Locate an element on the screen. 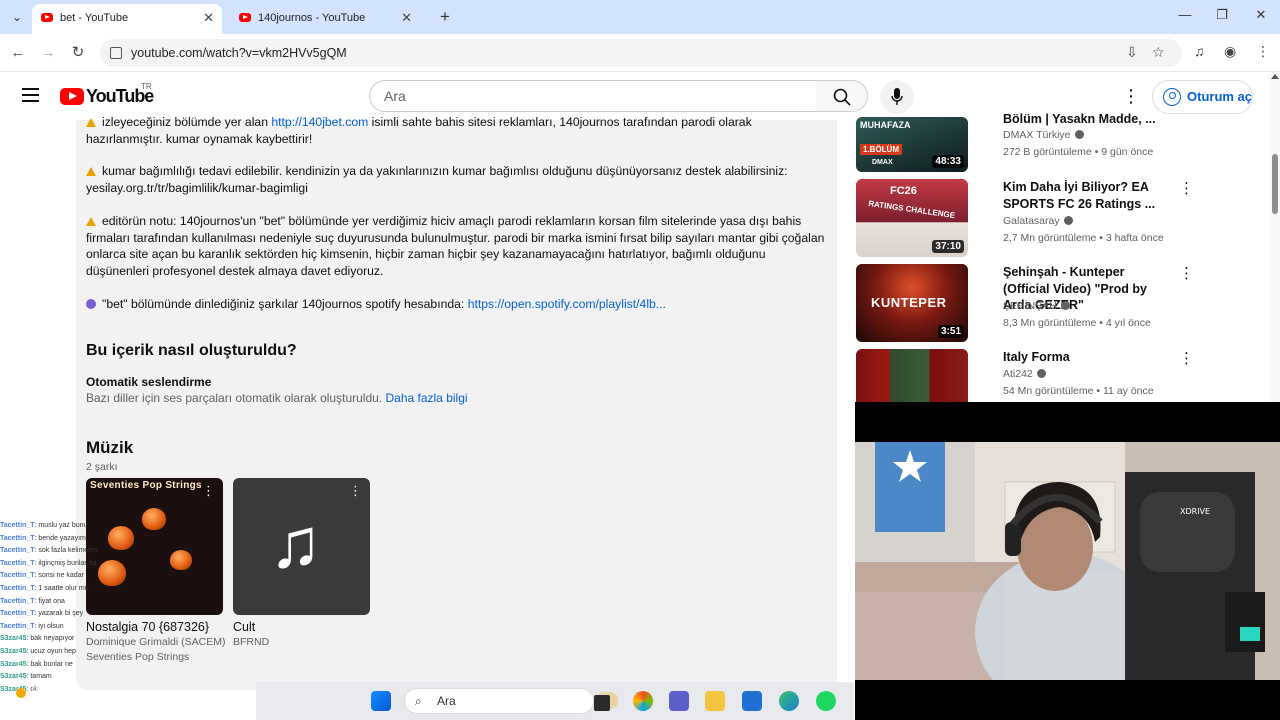 This screenshot has height=720, width=1280. weather-widget: 16°C Güneşli is located at coordinates (40, 695).